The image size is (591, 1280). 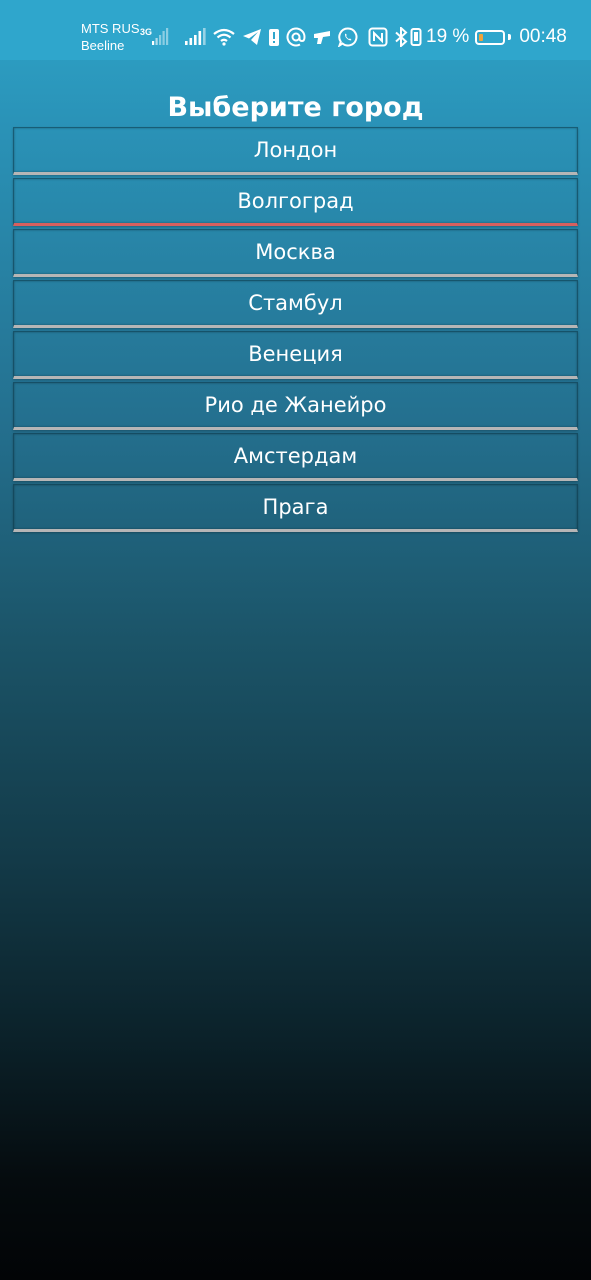 I want to click on carrier-info: MTS RUS Beeline, so click(x=110, y=37).